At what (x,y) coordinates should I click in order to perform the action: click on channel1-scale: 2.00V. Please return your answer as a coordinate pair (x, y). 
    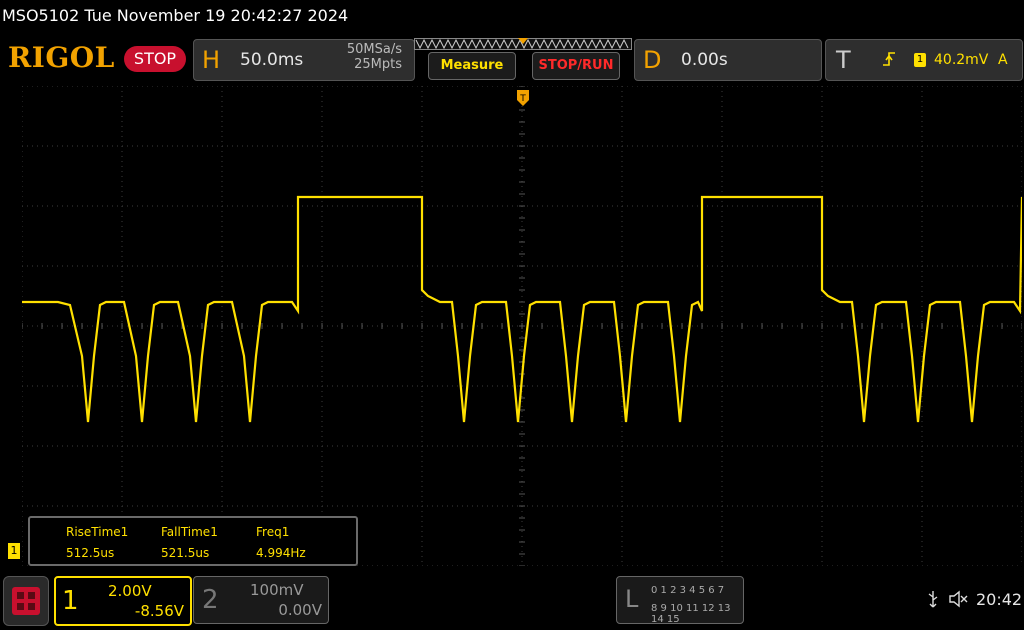
    Looking at the image, I should click on (130, 591).